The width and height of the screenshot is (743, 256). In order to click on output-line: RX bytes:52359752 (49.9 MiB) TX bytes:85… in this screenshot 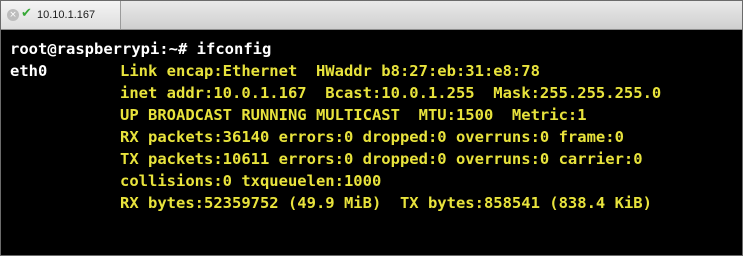, I will do `click(376, 203)`.